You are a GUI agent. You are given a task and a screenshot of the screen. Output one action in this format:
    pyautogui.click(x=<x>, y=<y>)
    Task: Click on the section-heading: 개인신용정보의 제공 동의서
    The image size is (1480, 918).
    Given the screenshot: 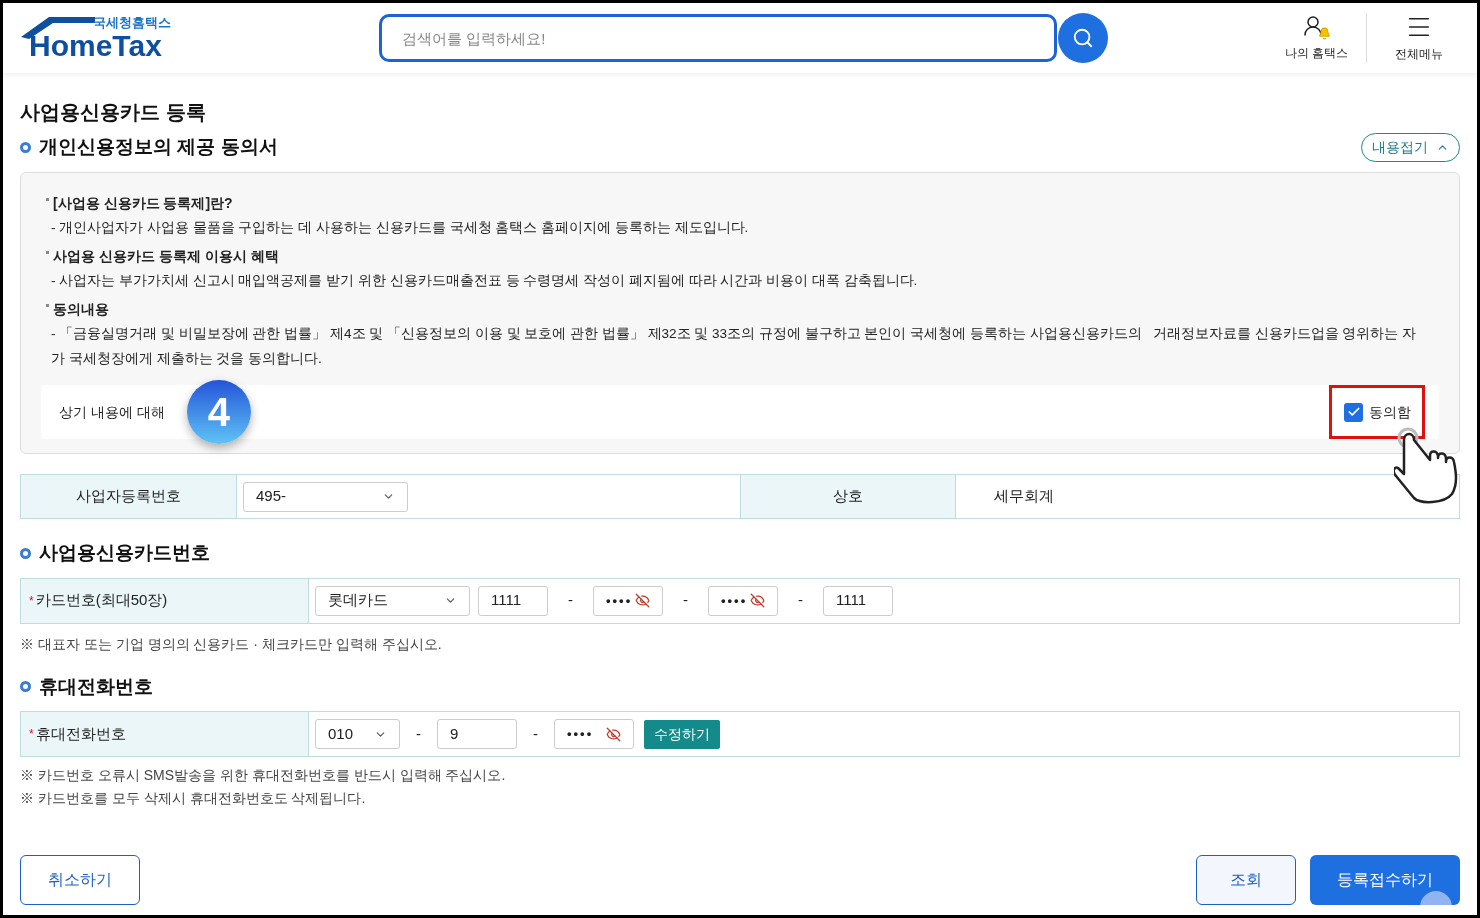 What is the action you would take?
    pyautogui.click(x=158, y=147)
    